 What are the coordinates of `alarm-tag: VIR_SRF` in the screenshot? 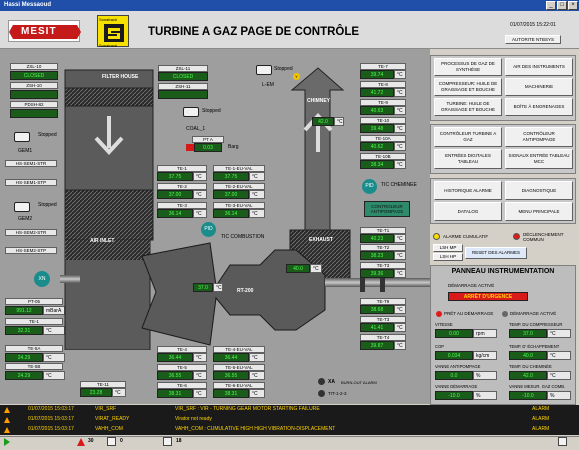 It's located at (106, 409).